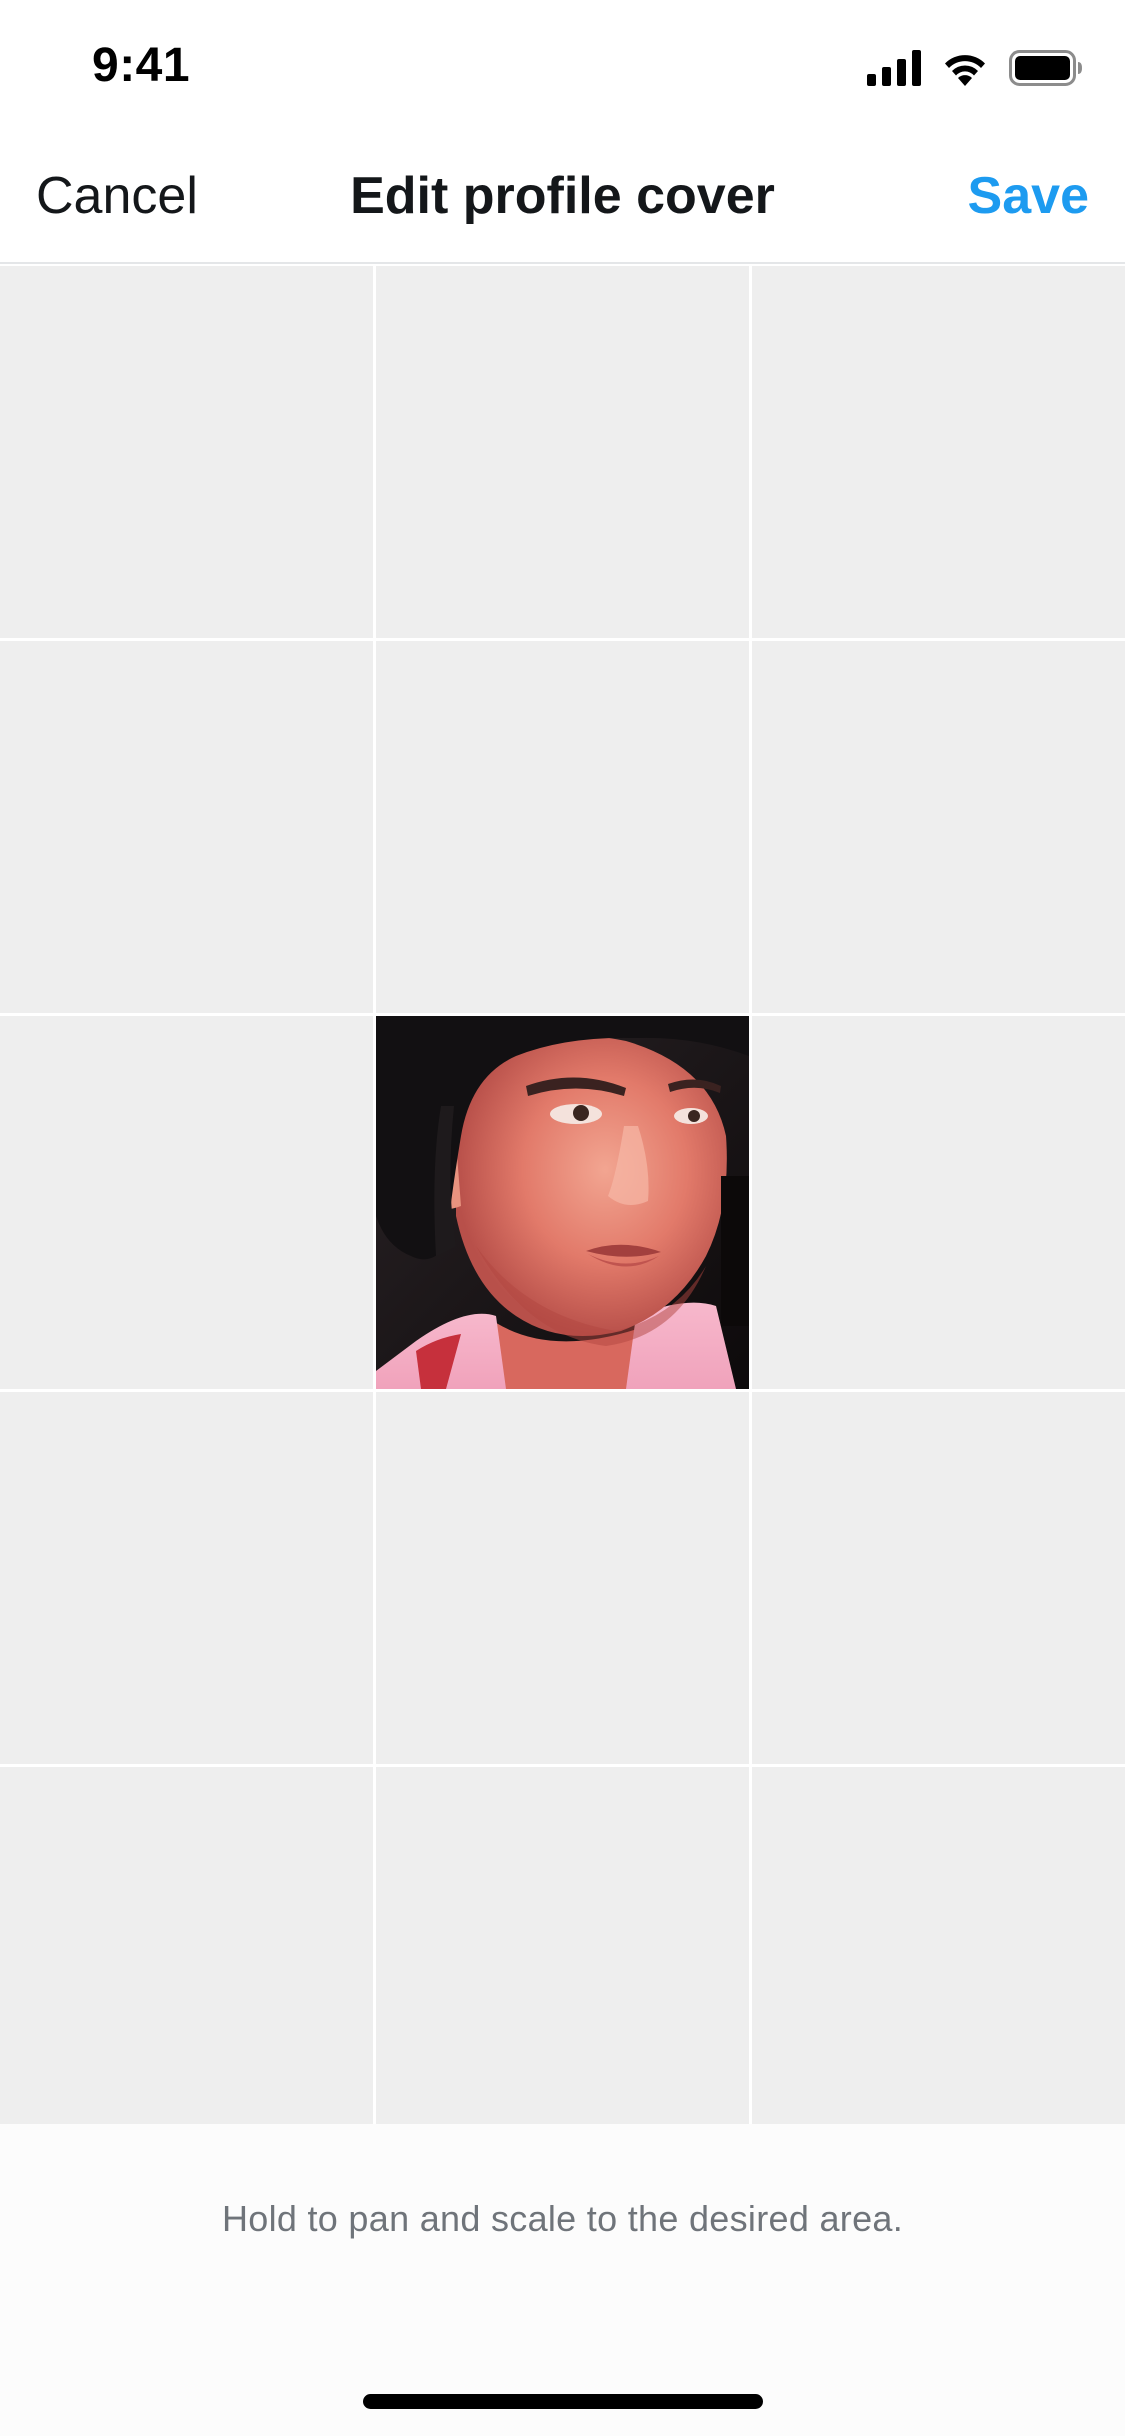 The width and height of the screenshot is (1125, 2436). What do you see at coordinates (1028, 196) in the screenshot?
I see `save-button: Save` at bounding box center [1028, 196].